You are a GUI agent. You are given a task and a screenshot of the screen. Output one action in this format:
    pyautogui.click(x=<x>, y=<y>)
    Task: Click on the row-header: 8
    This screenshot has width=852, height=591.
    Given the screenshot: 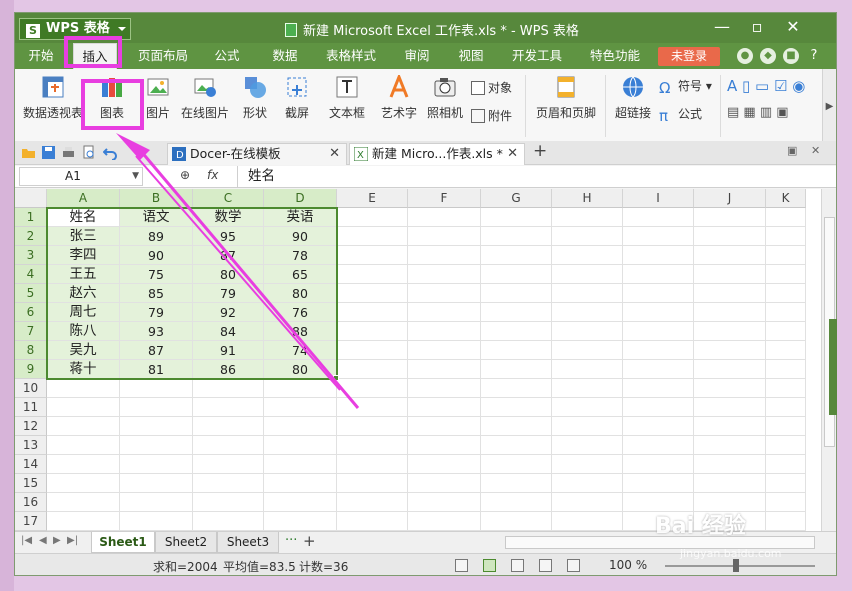 What is the action you would take?
    pyautogui.click(x=31, y=350)
    